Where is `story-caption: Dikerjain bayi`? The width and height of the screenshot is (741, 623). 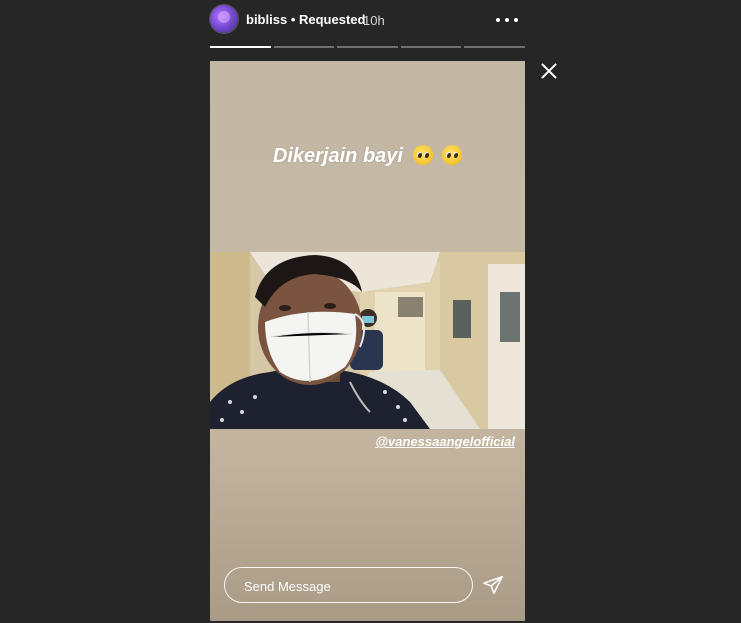
story-caption: Dikerjain bayi is located at coordinates (367, 156).